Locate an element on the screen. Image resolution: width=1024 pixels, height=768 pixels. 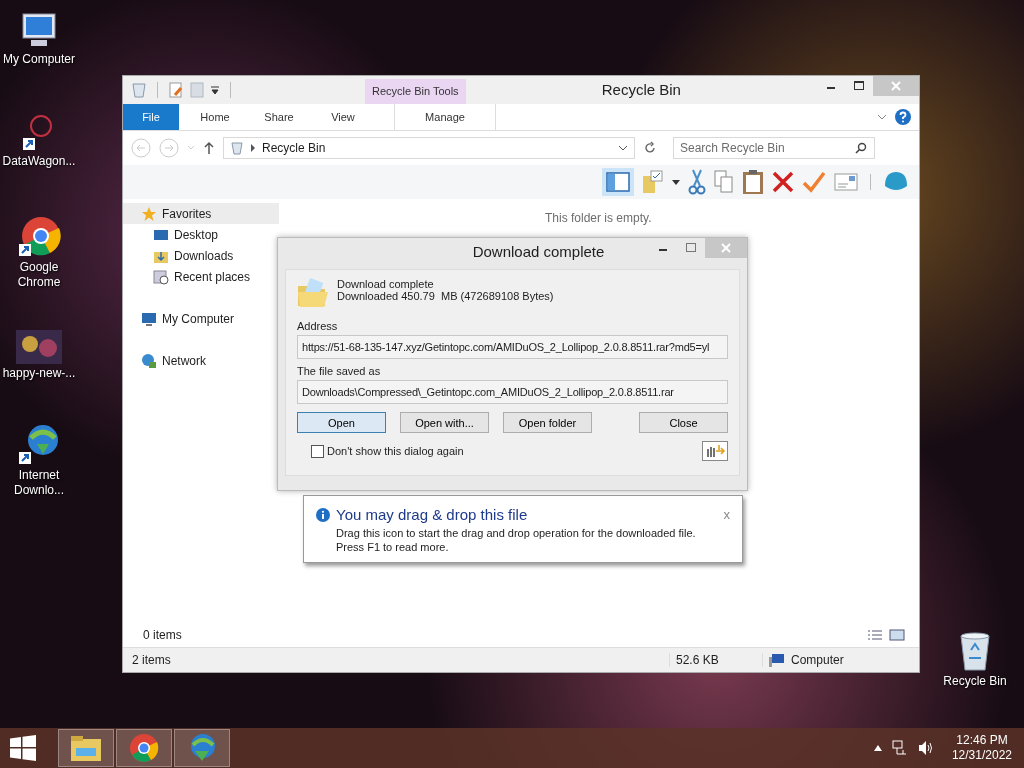
nav-item: My Computer is located at coordinates (201, 318).